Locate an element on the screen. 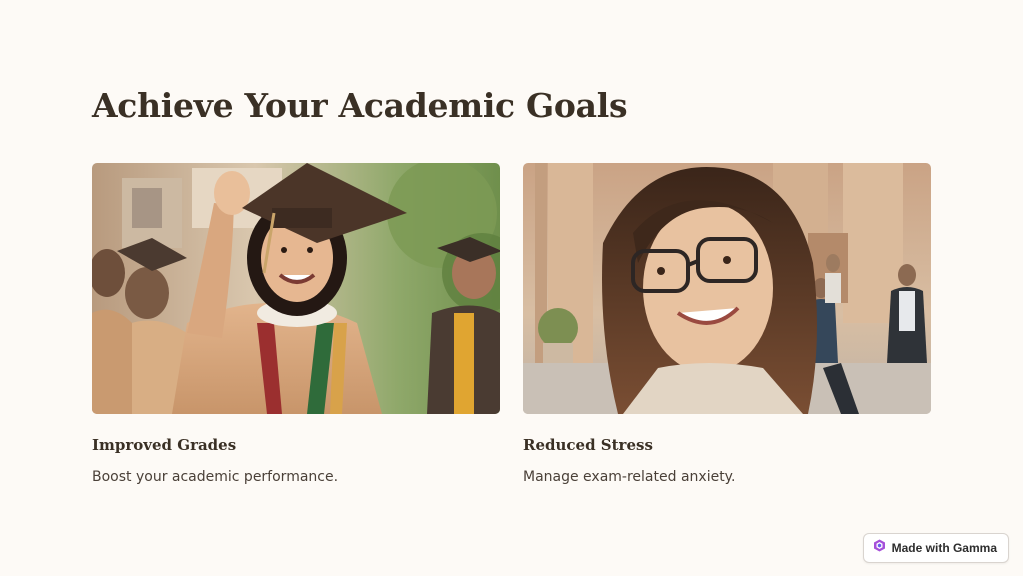 The width and height of the screenshot is (1023, 576). card-title: Reduced Stress is located at coordinates (588, 445).